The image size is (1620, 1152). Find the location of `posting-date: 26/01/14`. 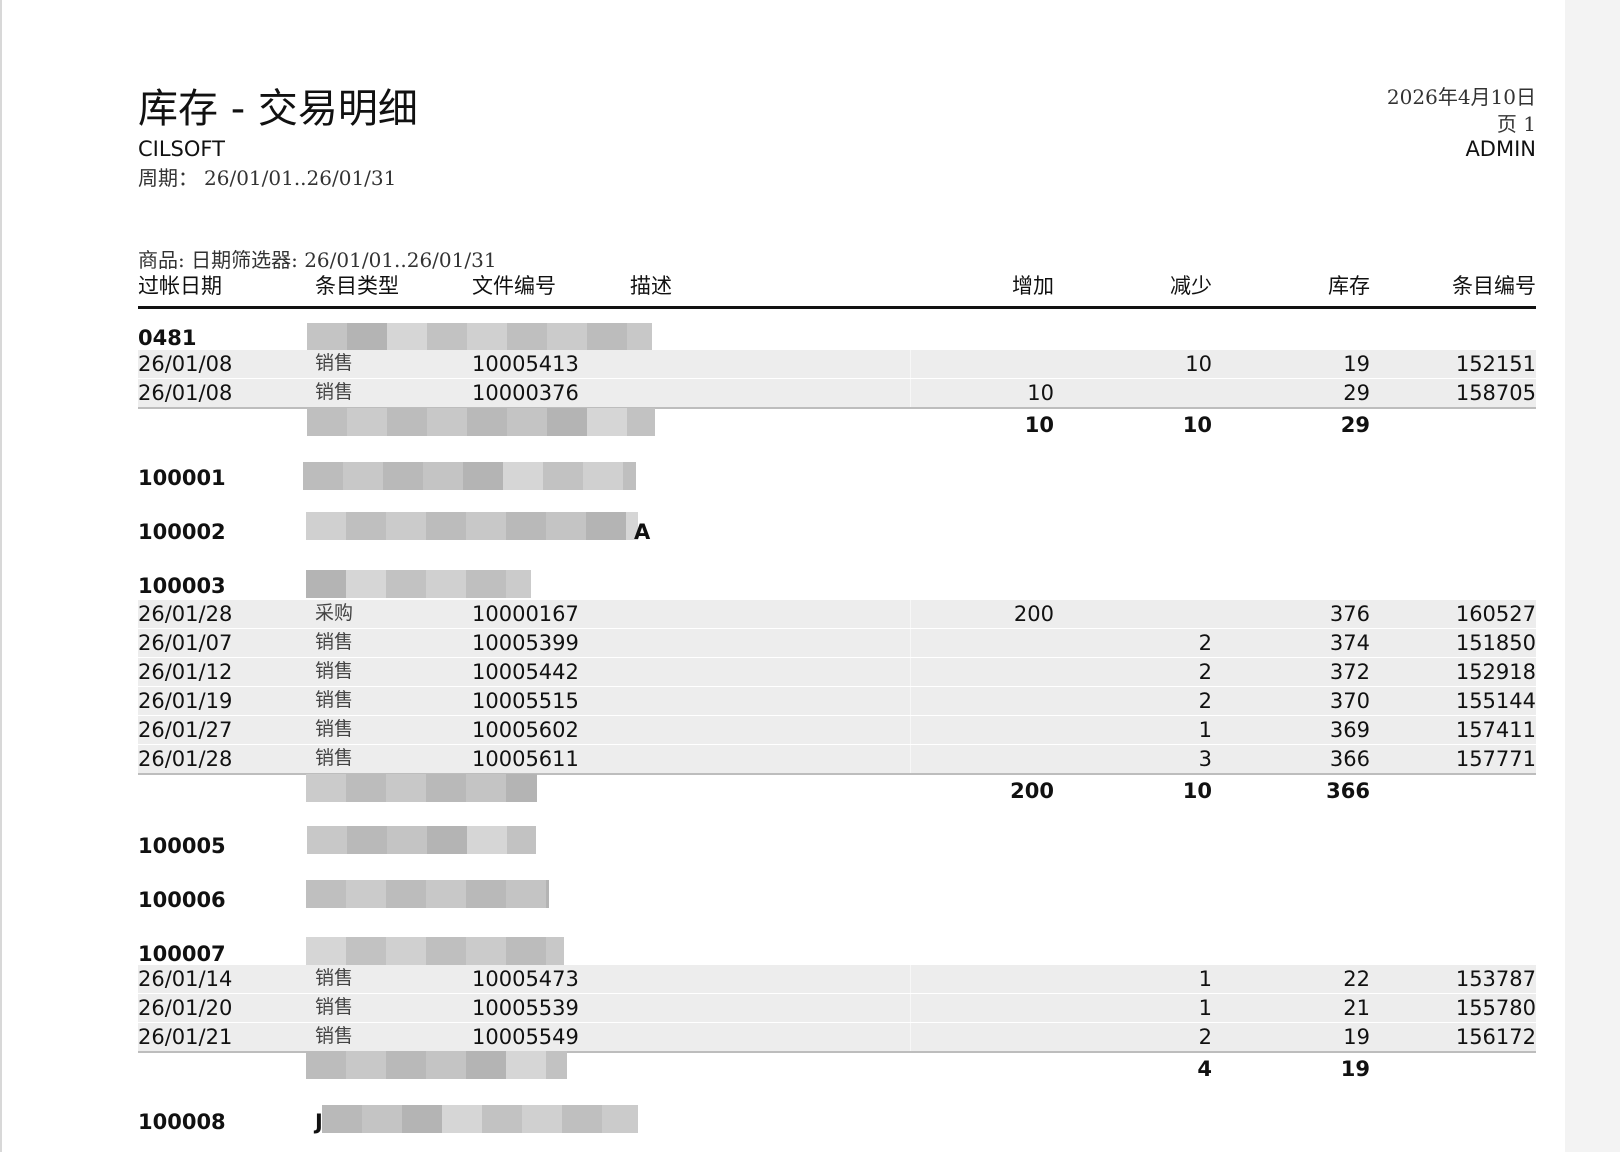

posting-date: 26/01/14 is located at coordinates (185, 979).